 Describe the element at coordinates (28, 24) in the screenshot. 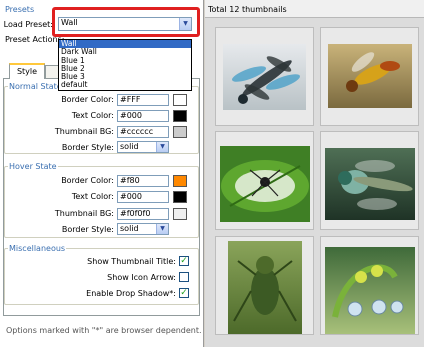

I see `load-preset-label: Load Preset:` at that location.